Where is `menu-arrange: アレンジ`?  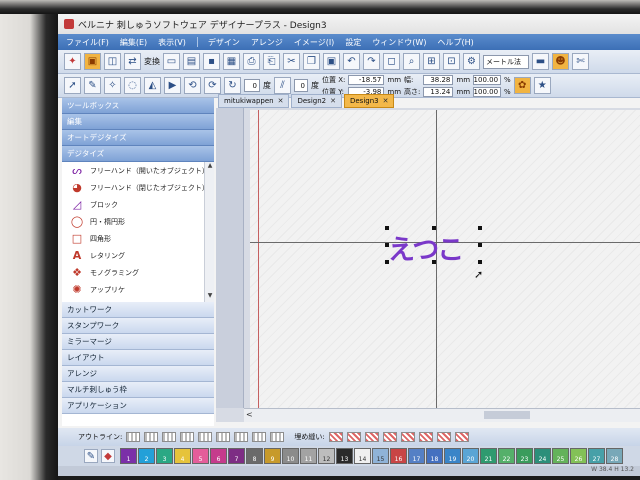
menu-arrange: アレンジ is located at coordinates (267, 42).